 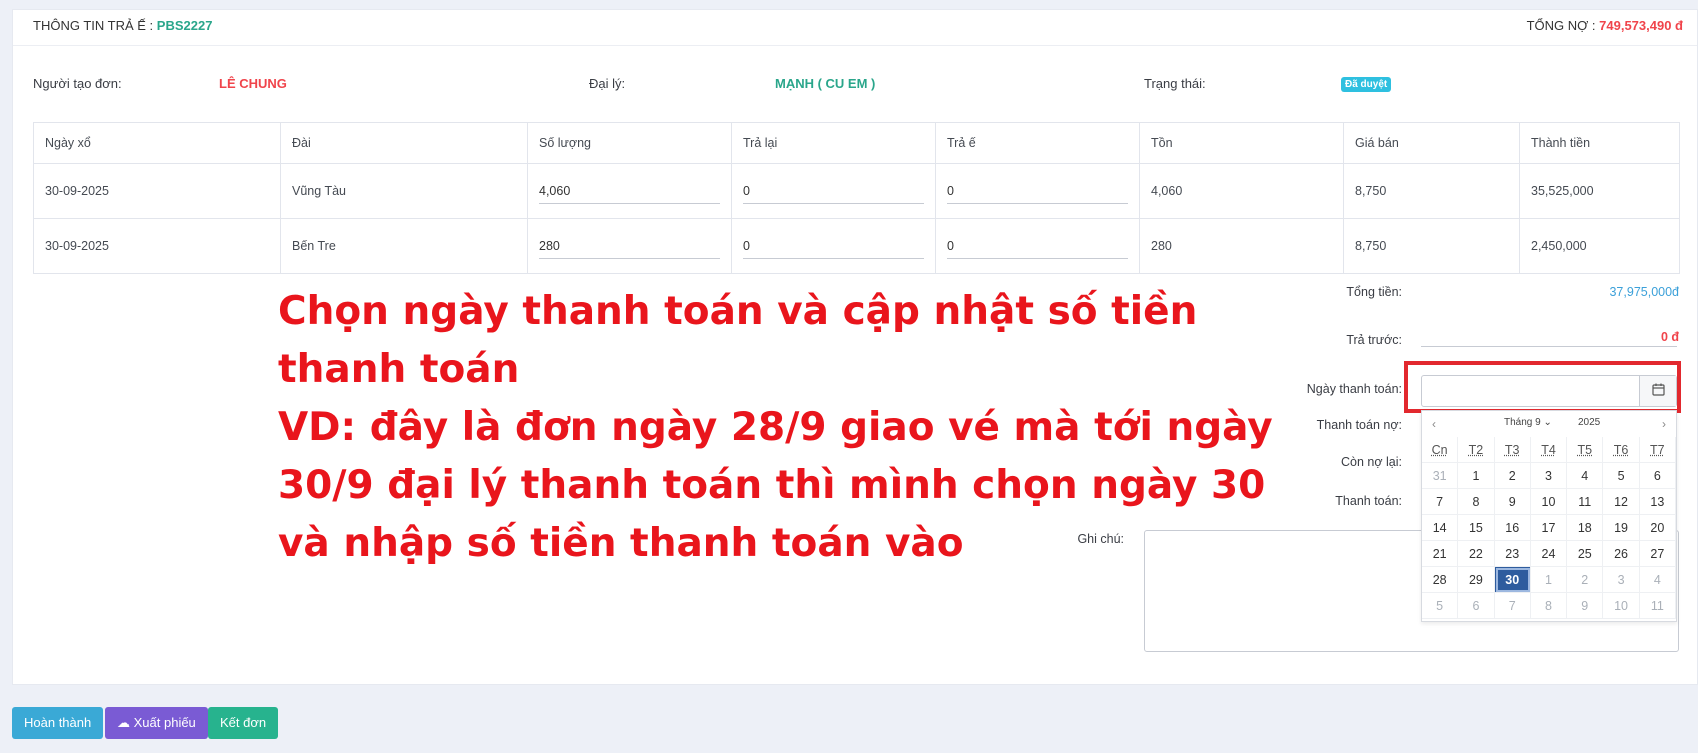 What do you see at coordinates (1547, 422) in the screenshot?
I see `chevron-down-icon: ⌄` at bounding box center [1547, 422].